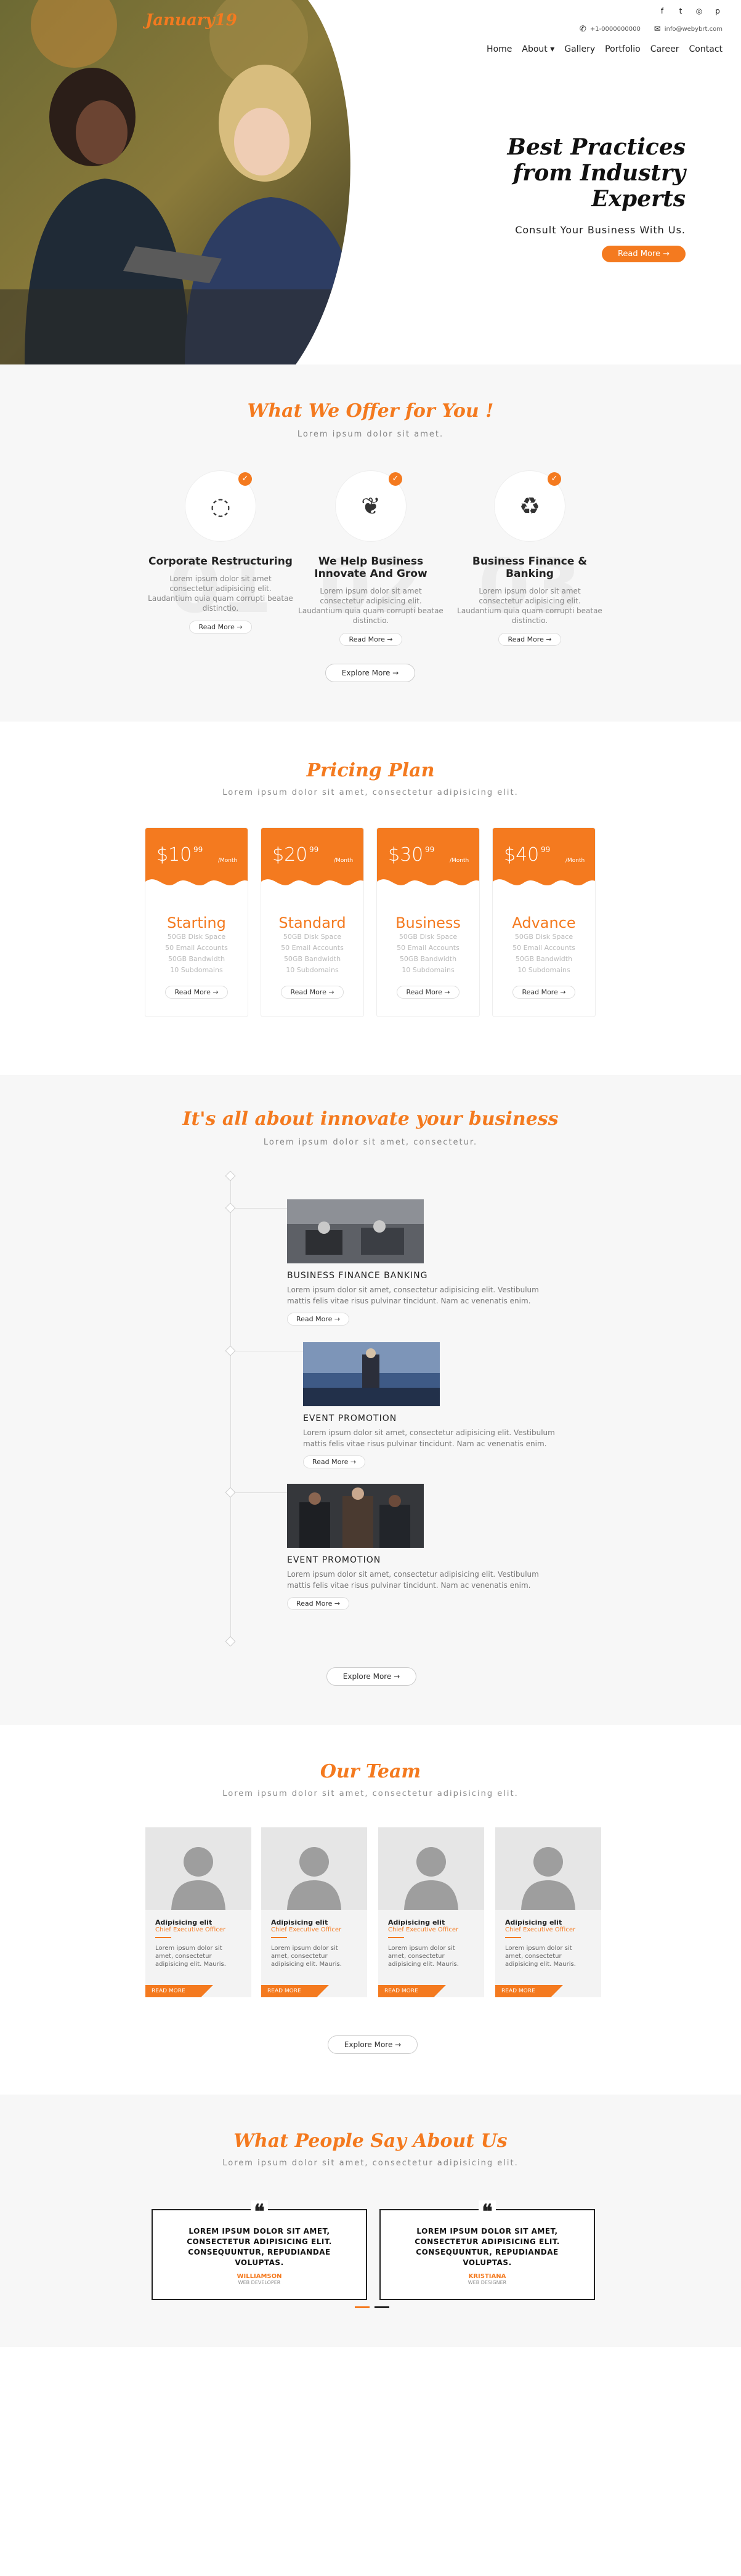 The image size is (741, 2576). I want to click on nav-home: Home, so click(500, 49).